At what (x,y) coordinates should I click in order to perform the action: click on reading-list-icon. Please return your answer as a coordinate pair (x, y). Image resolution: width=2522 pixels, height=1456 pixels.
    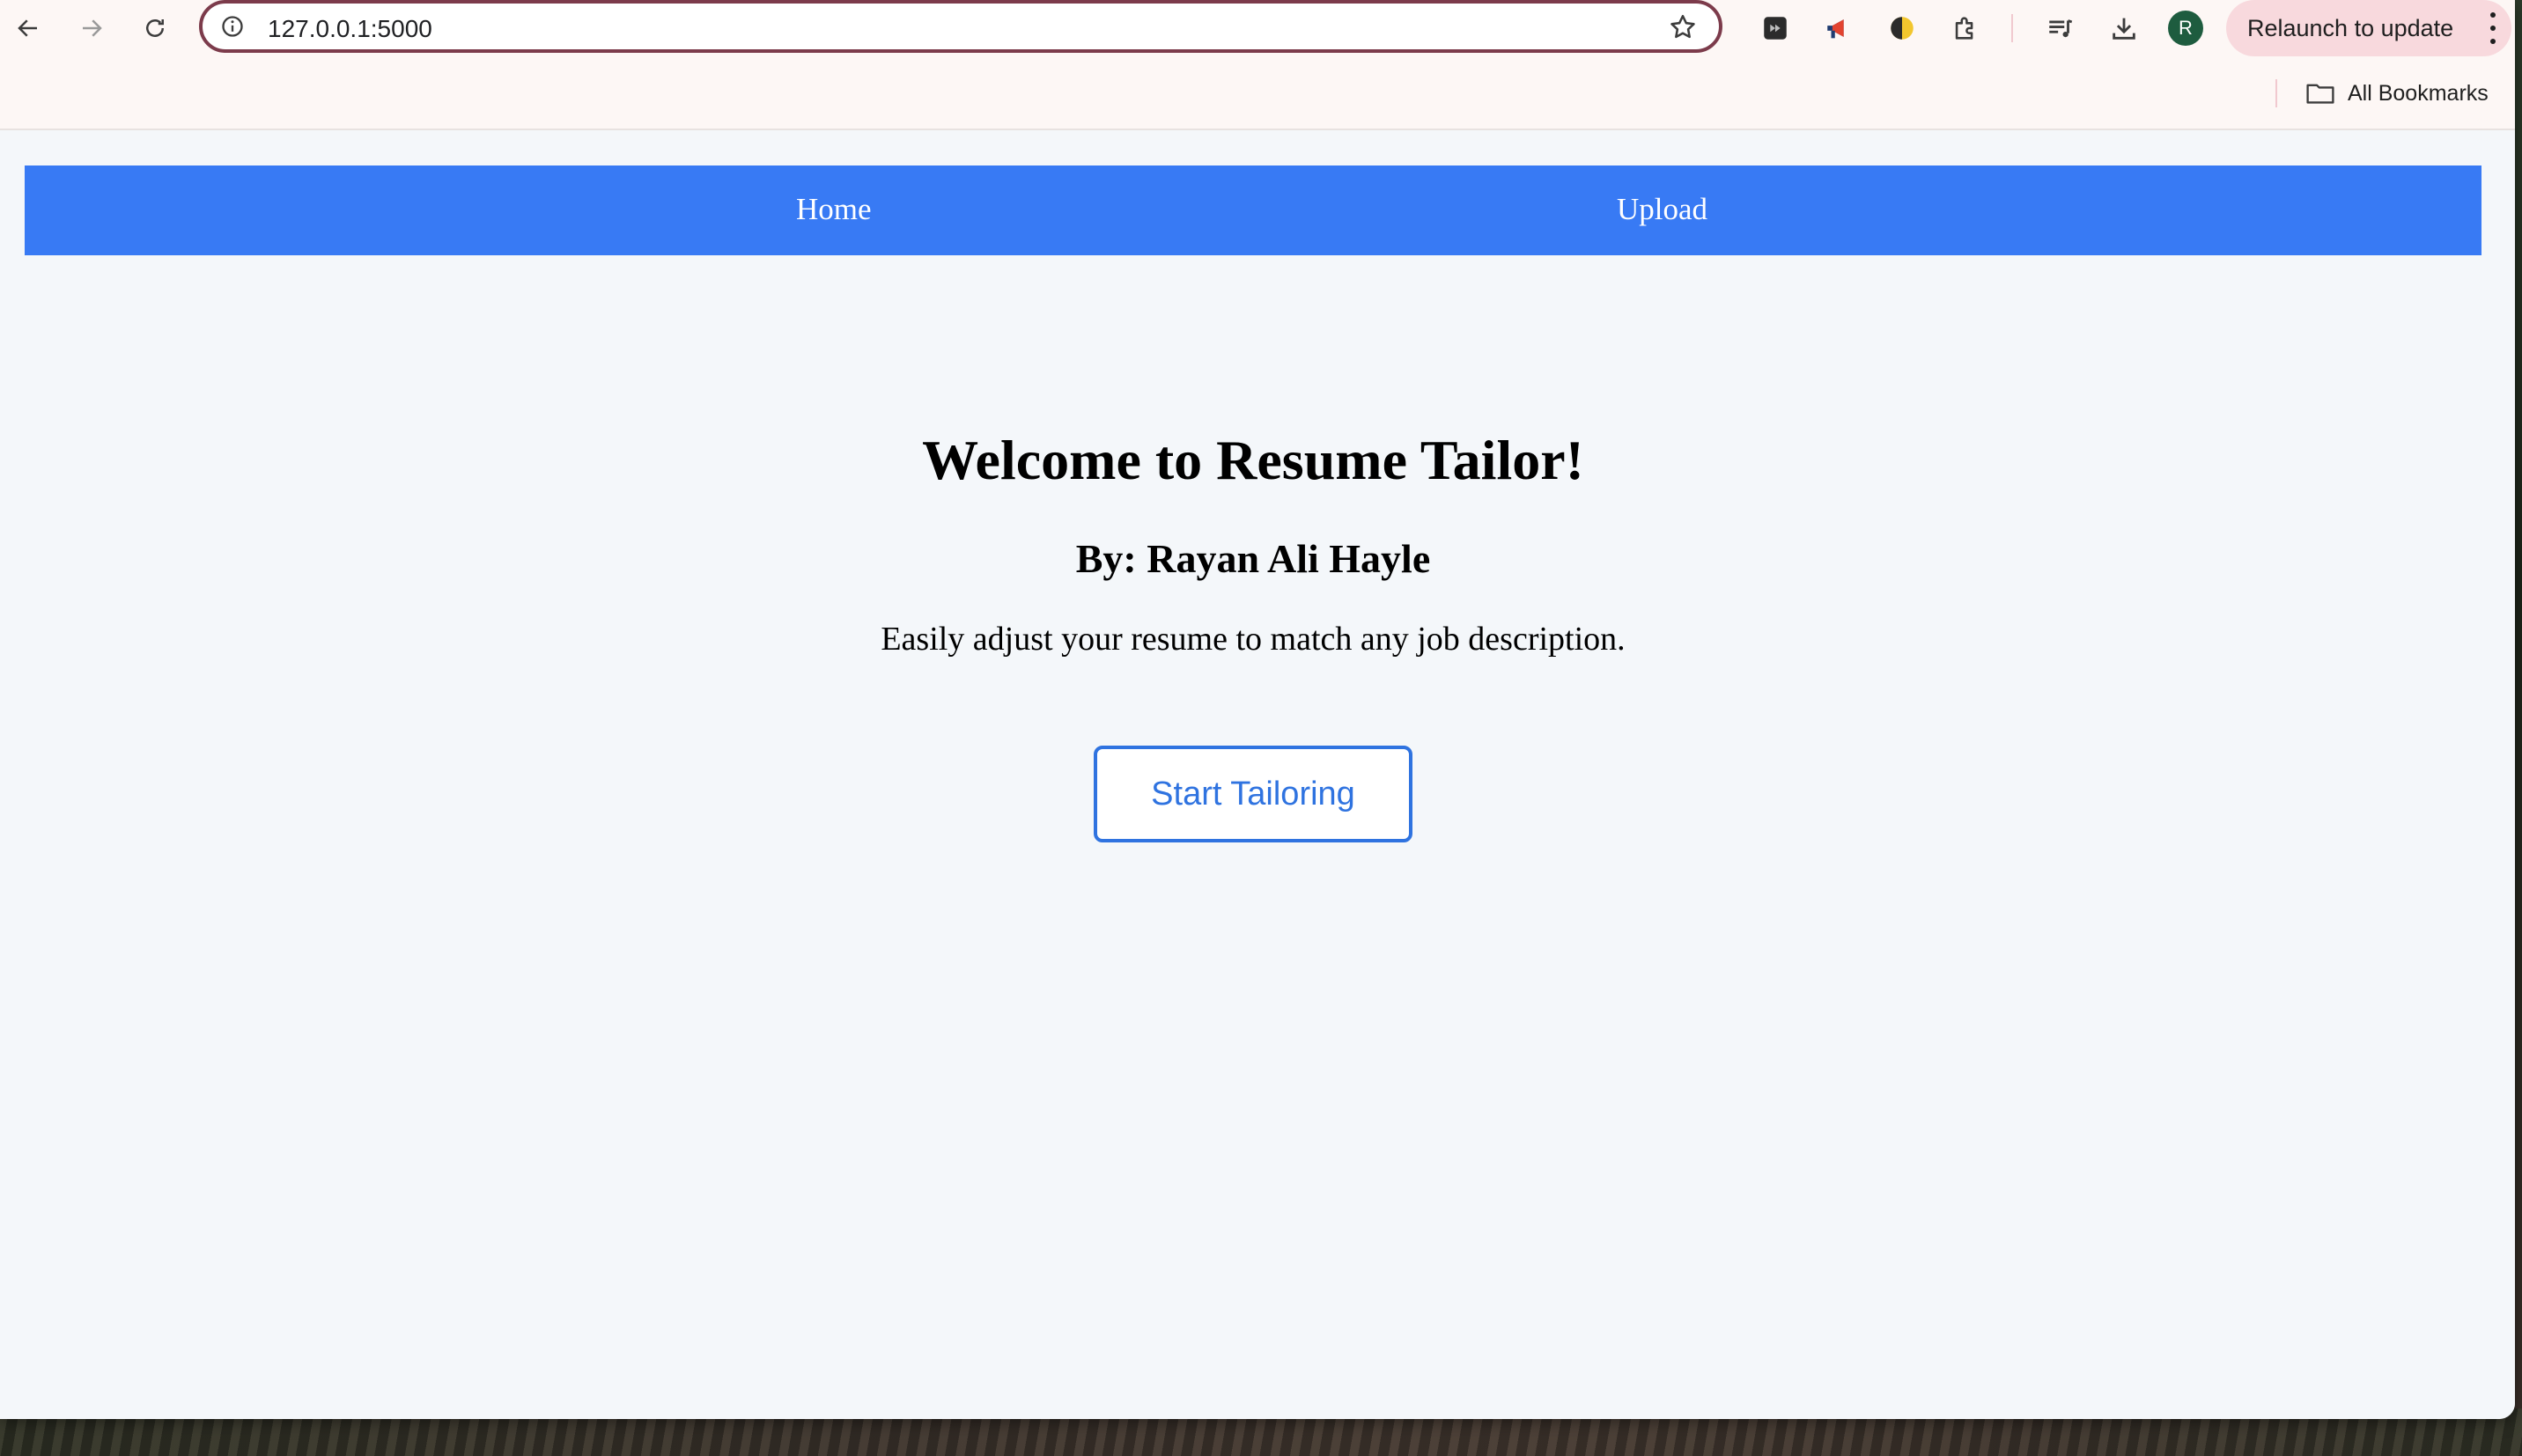
    Looking at the image, I should click on (2061, 28).